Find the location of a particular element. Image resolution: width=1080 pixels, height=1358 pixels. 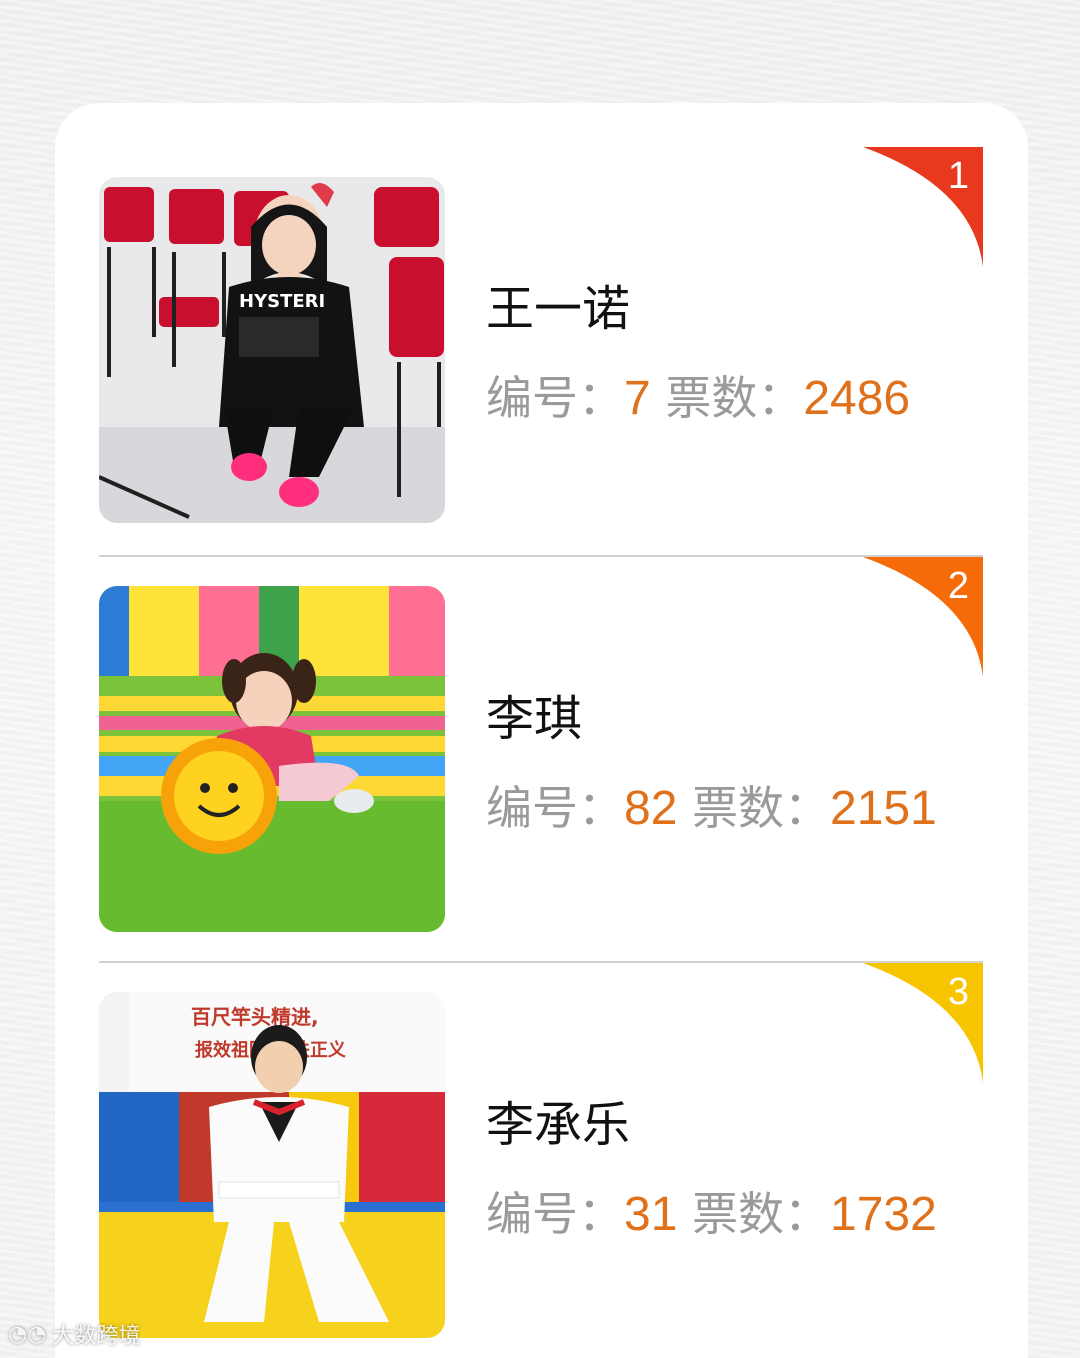

watermark: ◔◔ 大数跨境 is located at coordinates (74, 1334).